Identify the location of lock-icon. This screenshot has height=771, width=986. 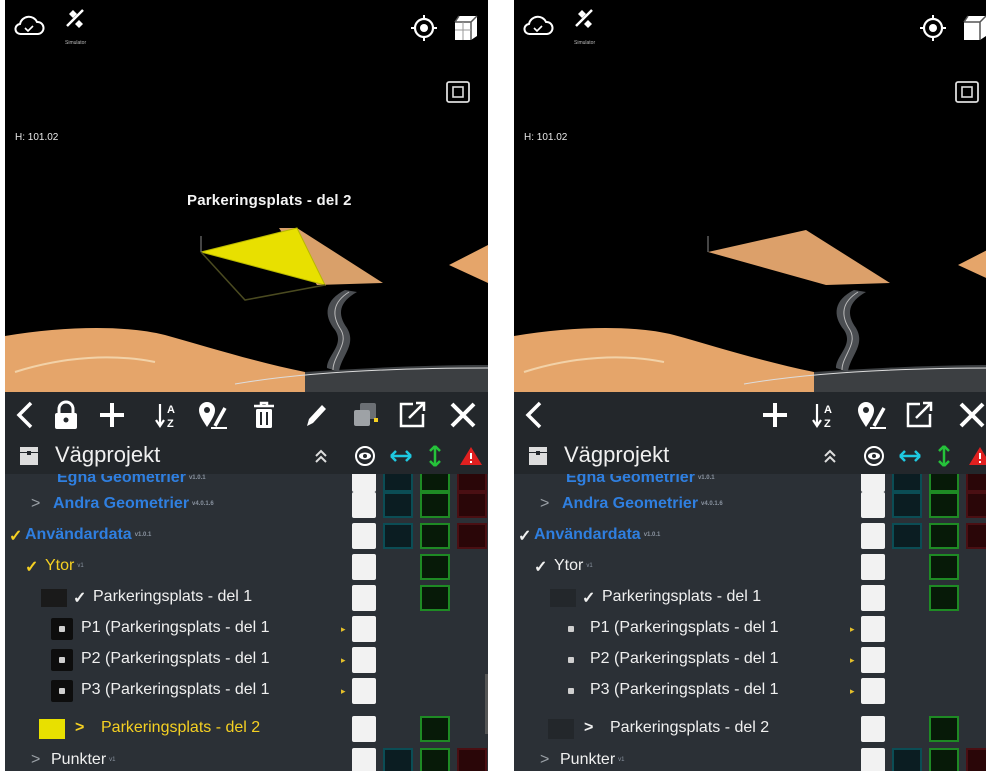
(66, 415).